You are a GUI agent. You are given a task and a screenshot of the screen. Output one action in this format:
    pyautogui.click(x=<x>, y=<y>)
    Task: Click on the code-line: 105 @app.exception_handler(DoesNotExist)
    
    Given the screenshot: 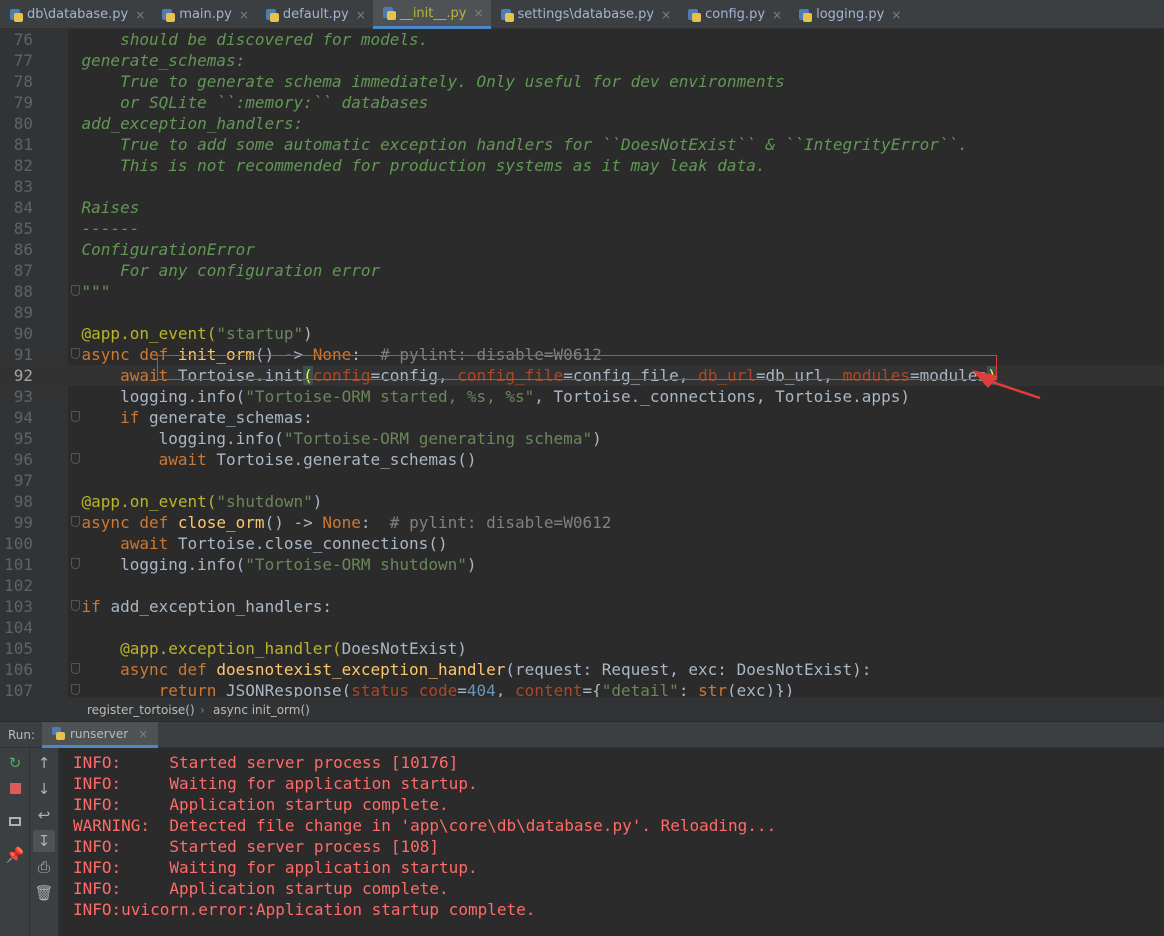 What is the action you would take?
    pyautogui.click(x=582, y=648)
    